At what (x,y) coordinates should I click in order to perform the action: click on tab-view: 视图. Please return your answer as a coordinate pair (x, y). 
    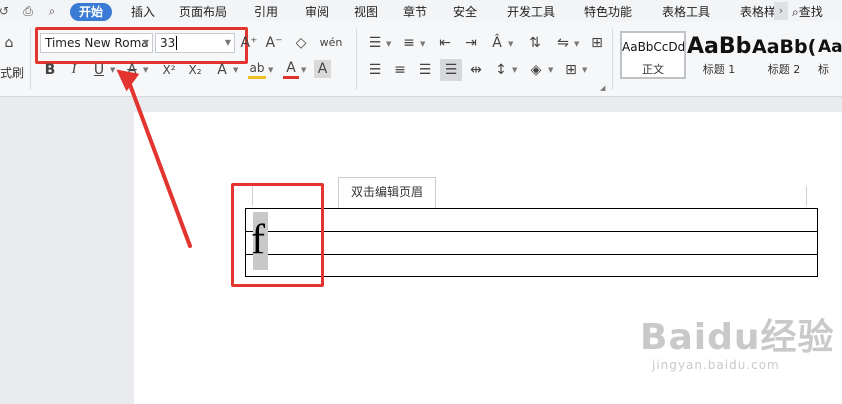
    Looking at the image, I should click on (366, 12).